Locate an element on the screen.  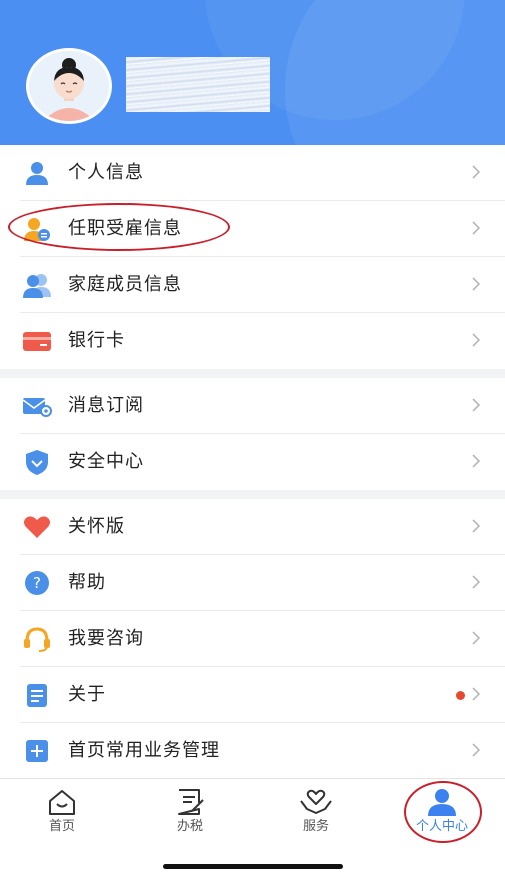
menu-item-label: 任职受雇信息 is located at coordinates (125, 228).